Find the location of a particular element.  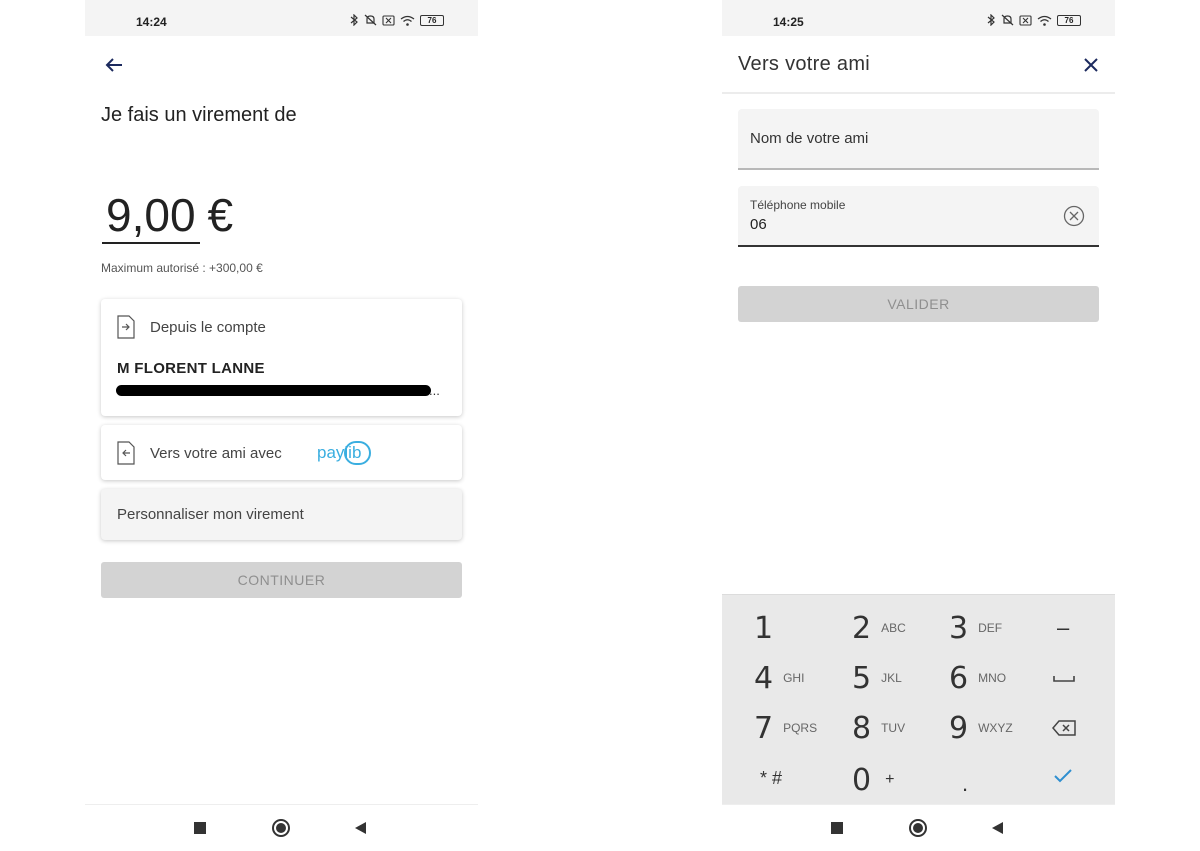

key-digit: 8 is located at coordinates (862, 728).